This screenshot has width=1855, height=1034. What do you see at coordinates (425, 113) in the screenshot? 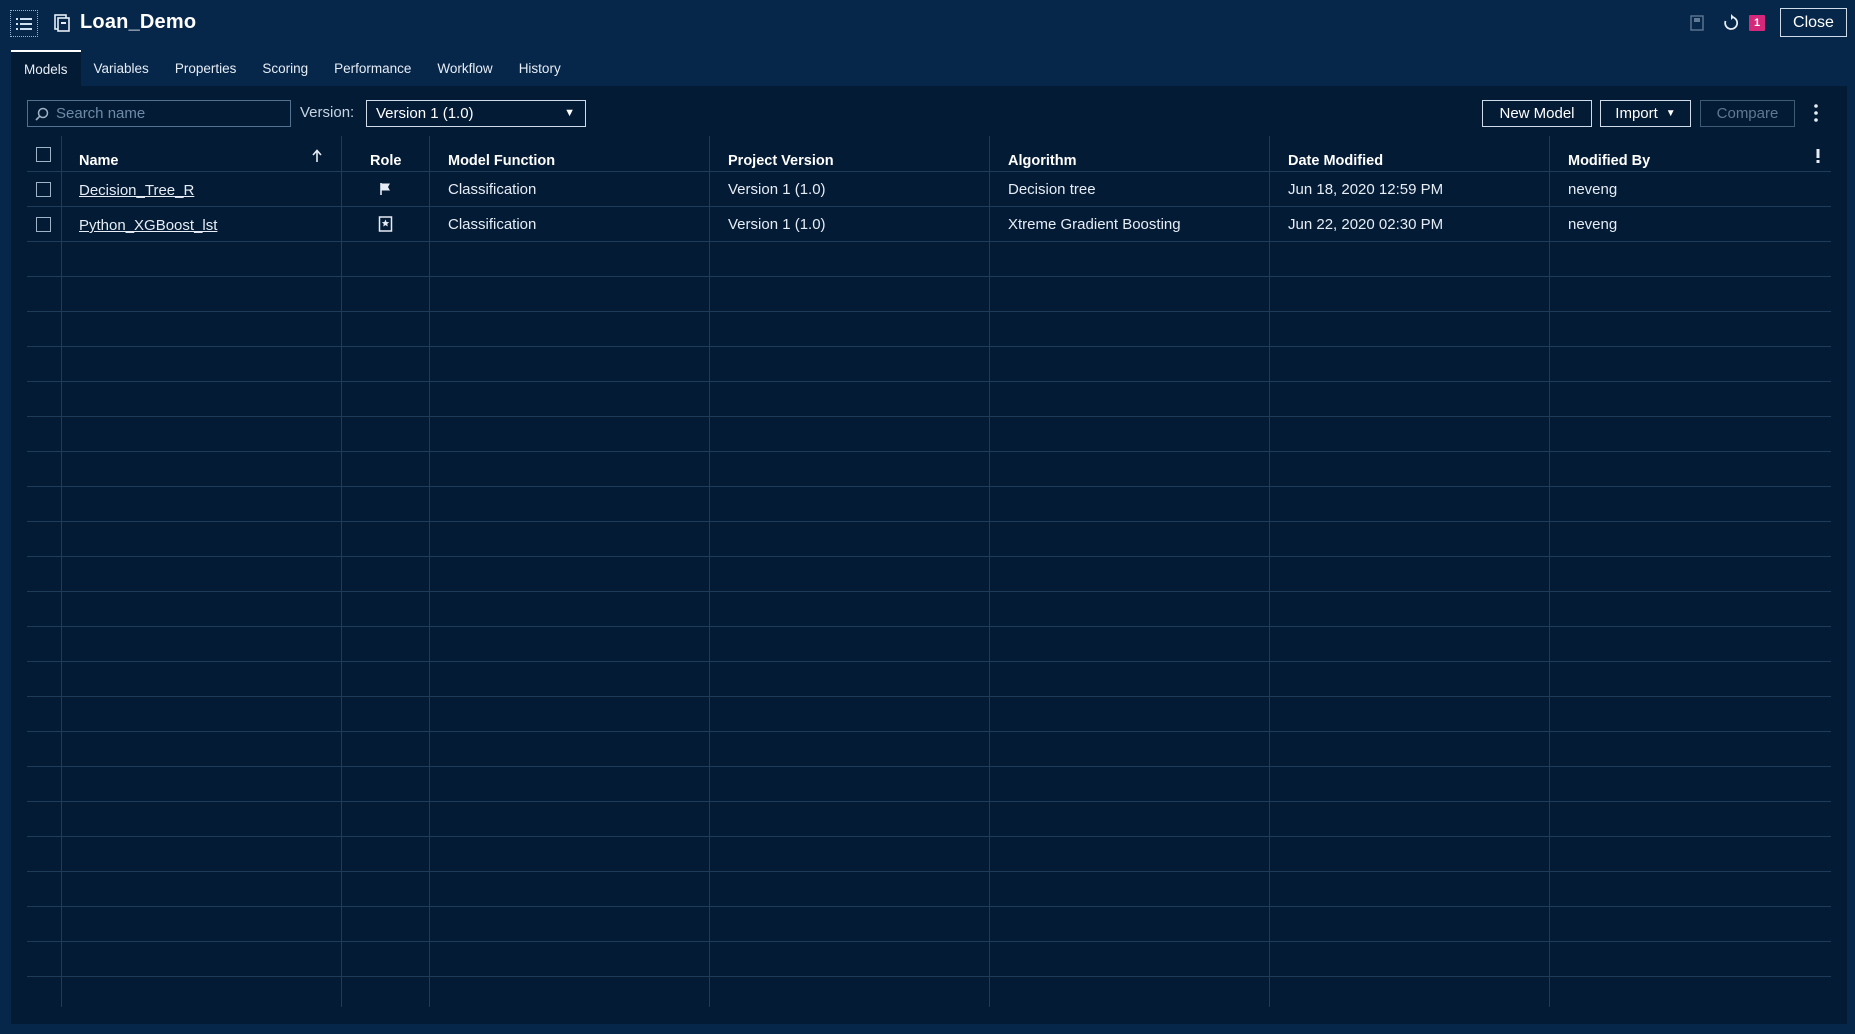
I see `version-dropdown-value: Version 1 (1.0)` at bounding box center [425, 113].